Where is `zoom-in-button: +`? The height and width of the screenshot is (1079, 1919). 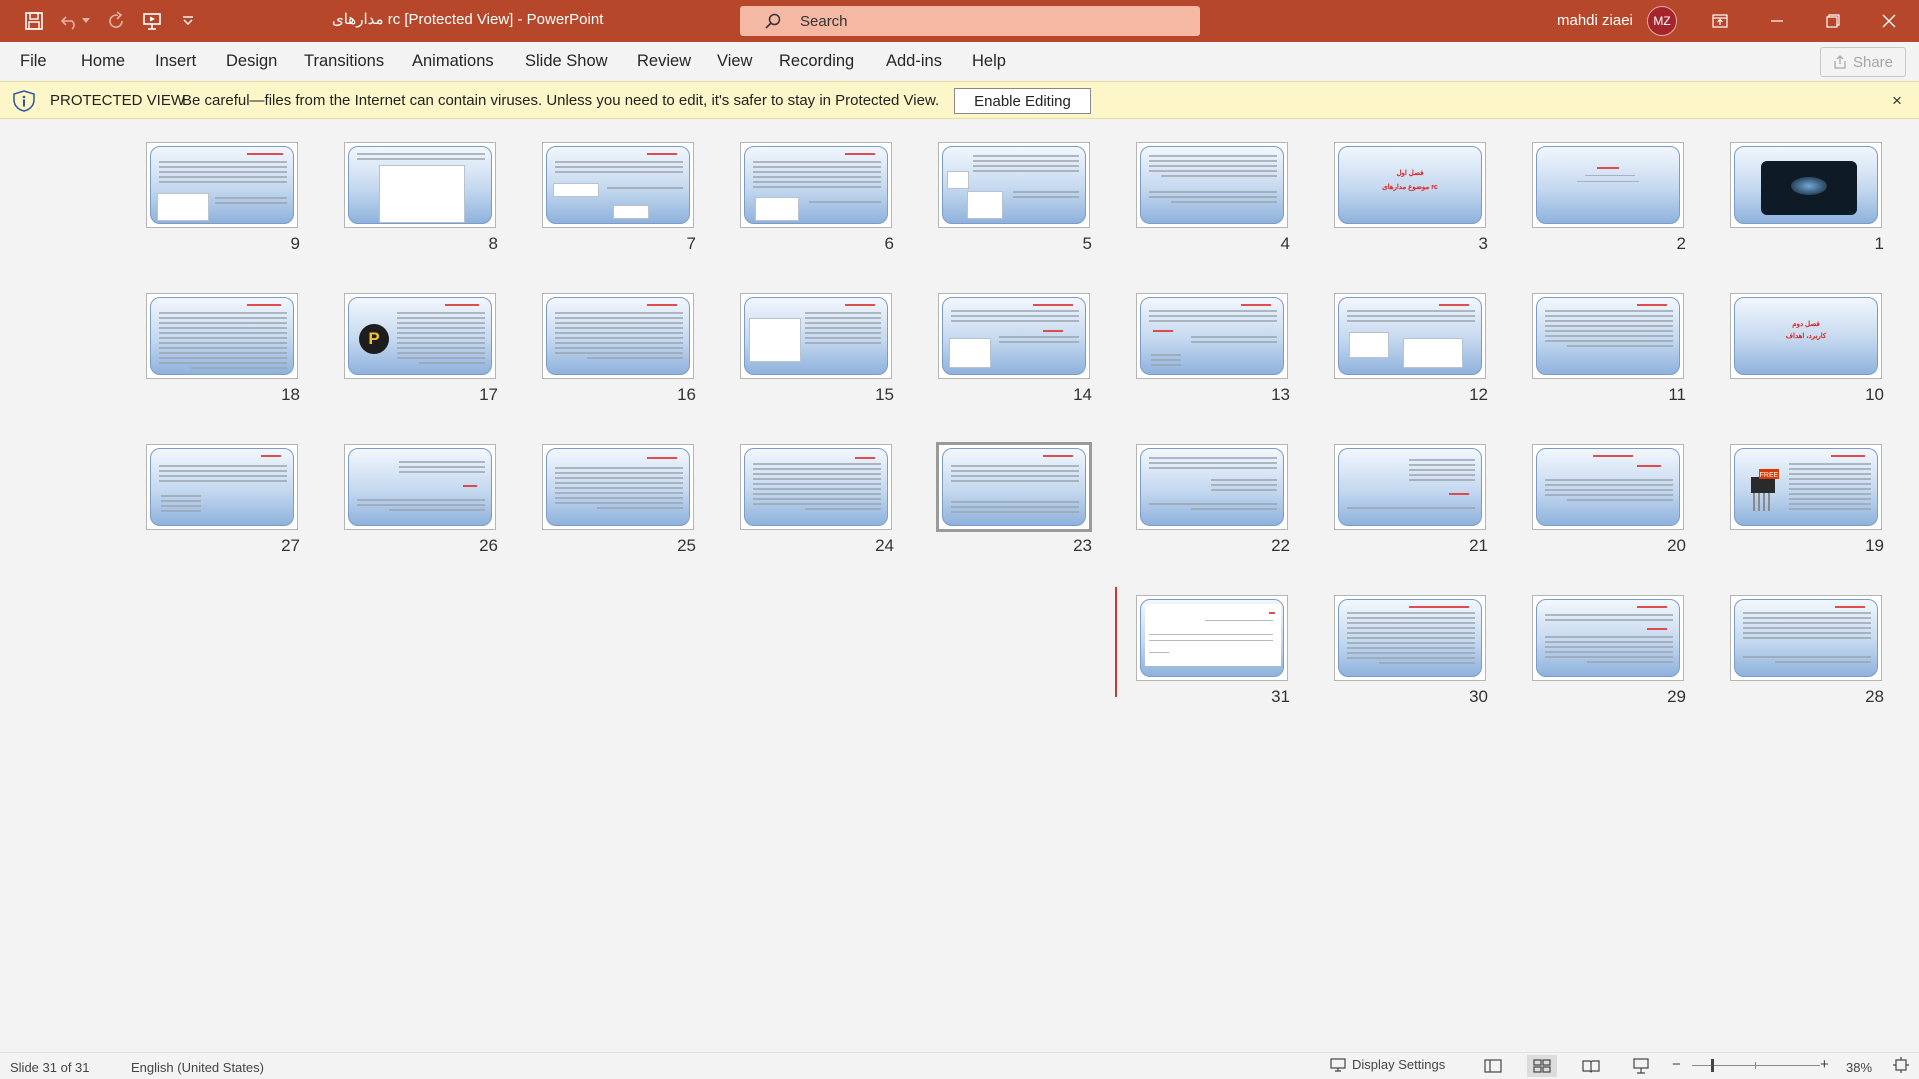 zoom-in-button: + is located at coordinates (1824, 1064).